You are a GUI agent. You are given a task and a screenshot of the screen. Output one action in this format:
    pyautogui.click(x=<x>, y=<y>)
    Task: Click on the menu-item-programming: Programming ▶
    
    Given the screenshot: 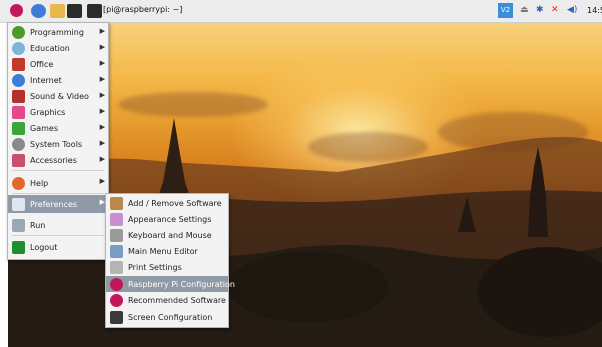 What is the action you would take?
    pyautogui.click(x=58, y=32)
    